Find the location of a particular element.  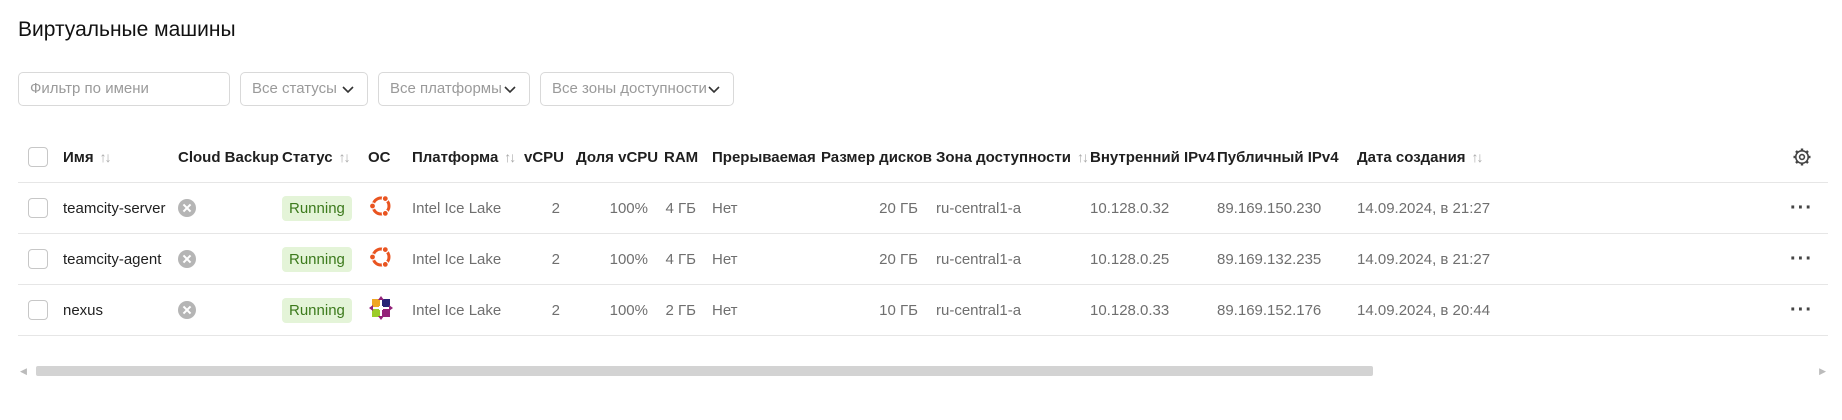

column-ram: RAM is located at coordinates (681, 157).